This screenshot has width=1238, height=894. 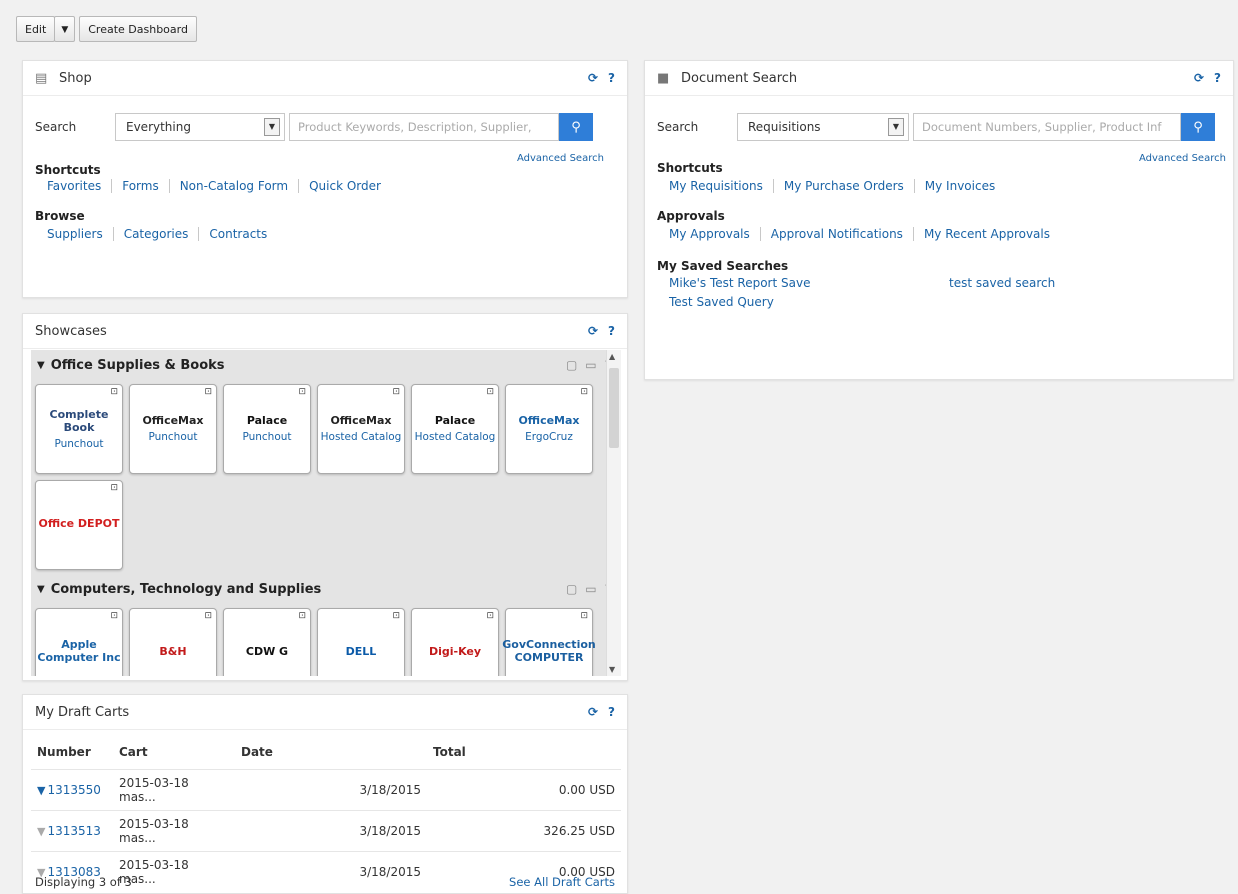 I want to click on doc-scope-select: Requisitions ▼, so click(x=823, y=127).